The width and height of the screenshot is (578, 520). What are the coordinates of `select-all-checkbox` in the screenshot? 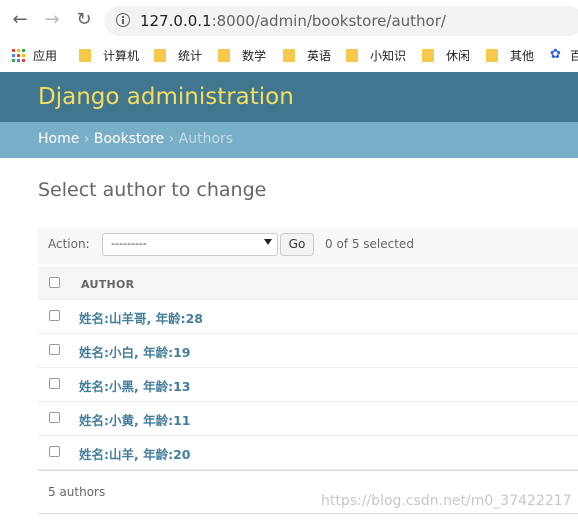 It's located at (54, 282).